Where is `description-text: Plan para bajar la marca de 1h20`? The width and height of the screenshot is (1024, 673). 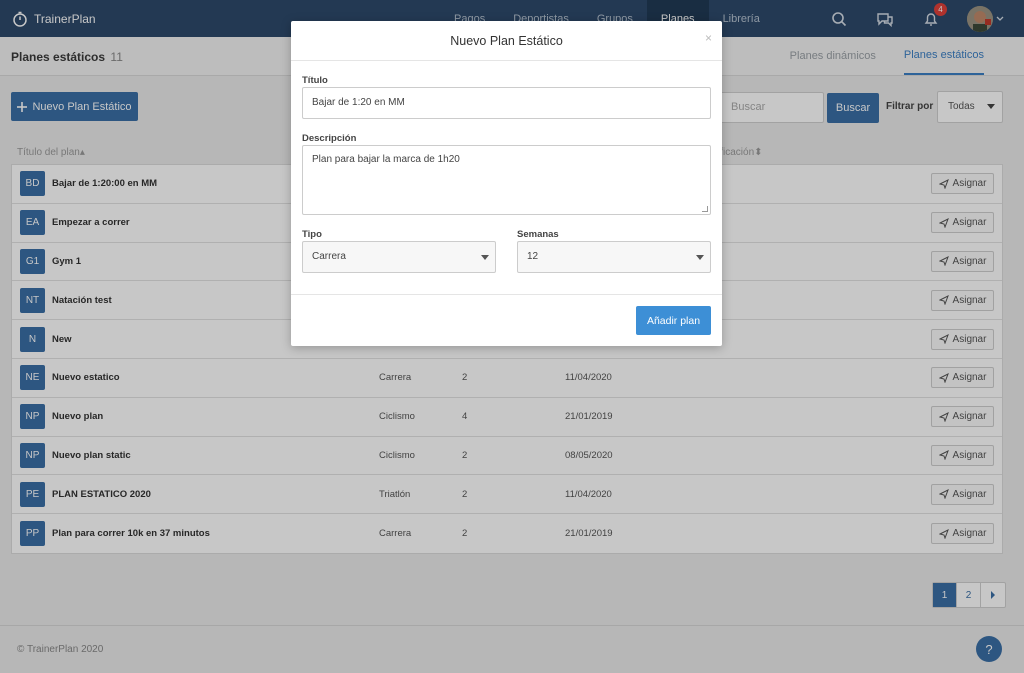 description-text: Plan para bajar la marca de 1h20 is located at coordinates (386, 159).